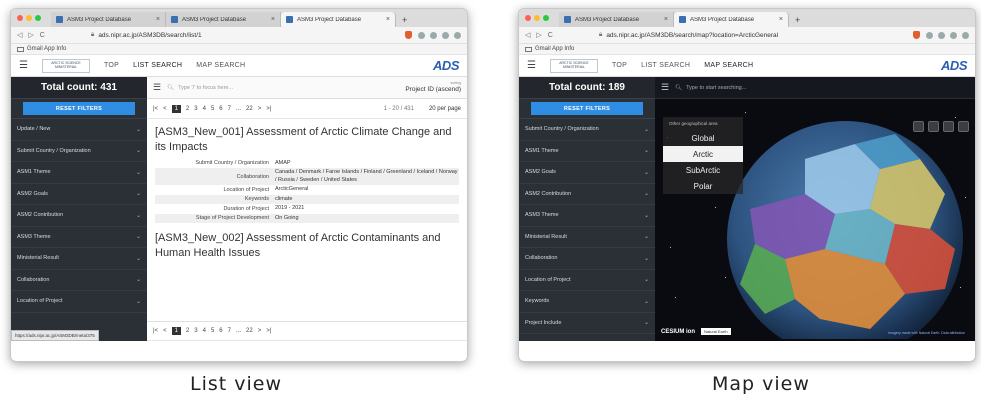 This screenshot has width=981, height=400. What do you see at coordinates (963, 126) in the screenshot?
I see `help-icon` at bounding box center [963, 126].